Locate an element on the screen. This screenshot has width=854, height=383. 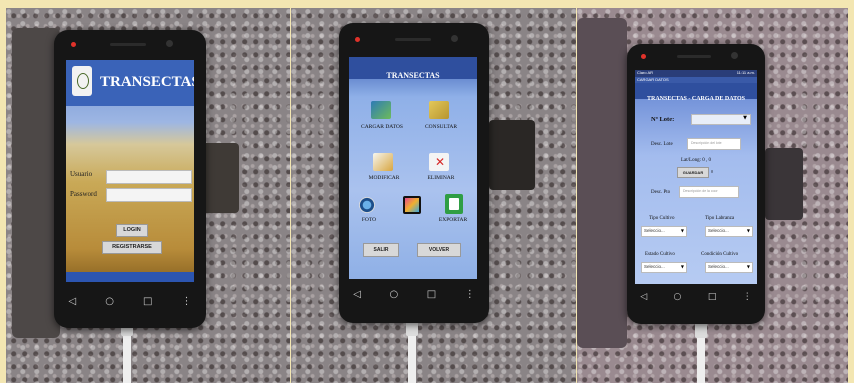
tipo-labranza-select: Seleccio... ▼ is located at coordinates (729, 231).